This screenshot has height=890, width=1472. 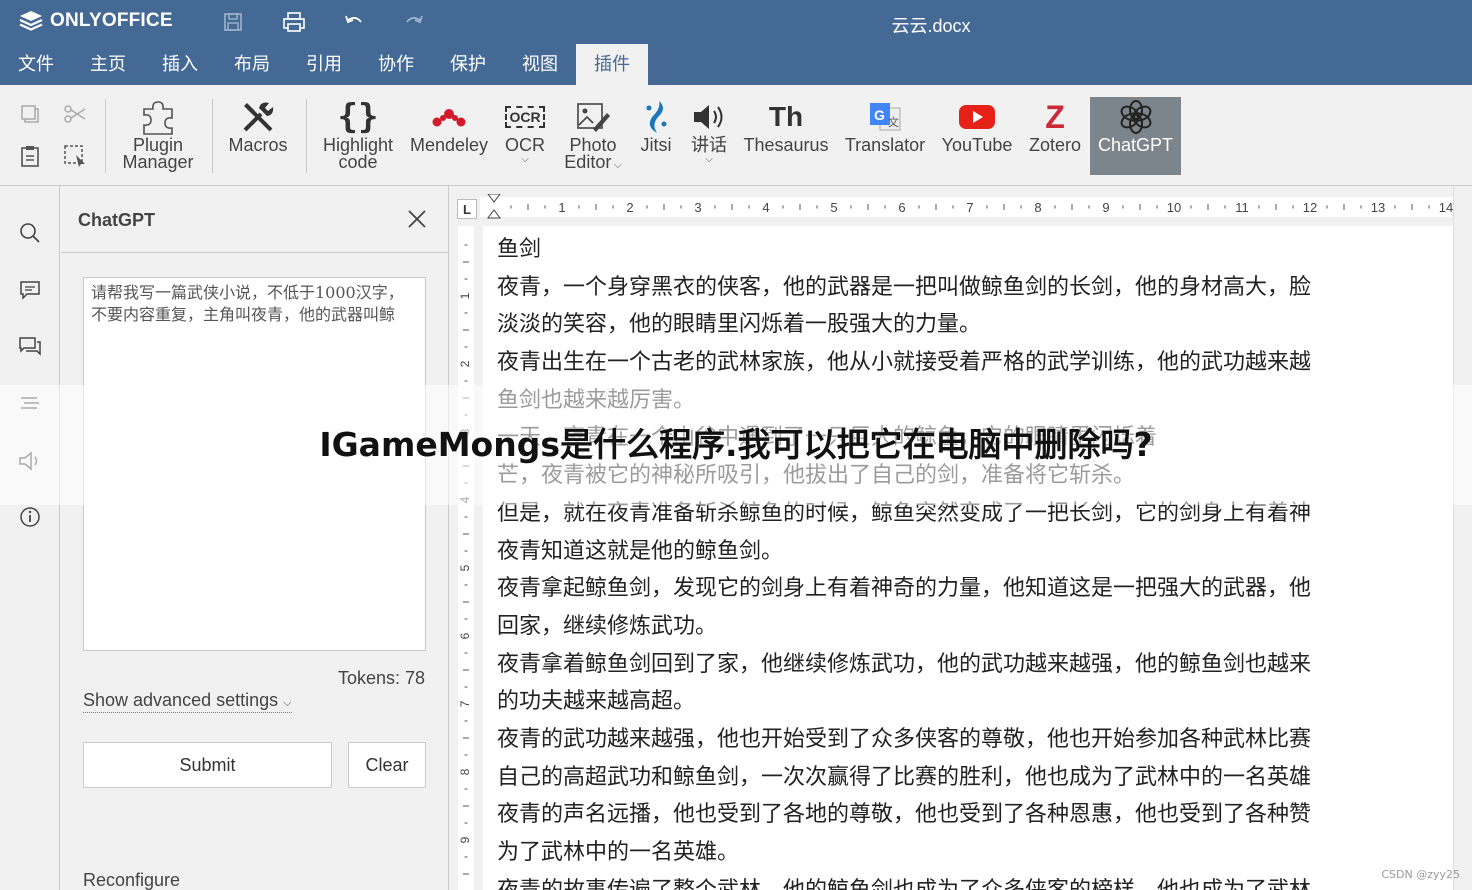 I want to click on translator-button: G文 Translator, so click(x=885, y=136).